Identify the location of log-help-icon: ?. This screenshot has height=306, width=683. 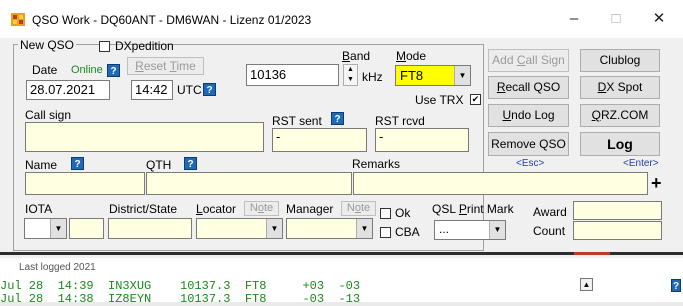
(676, 285).